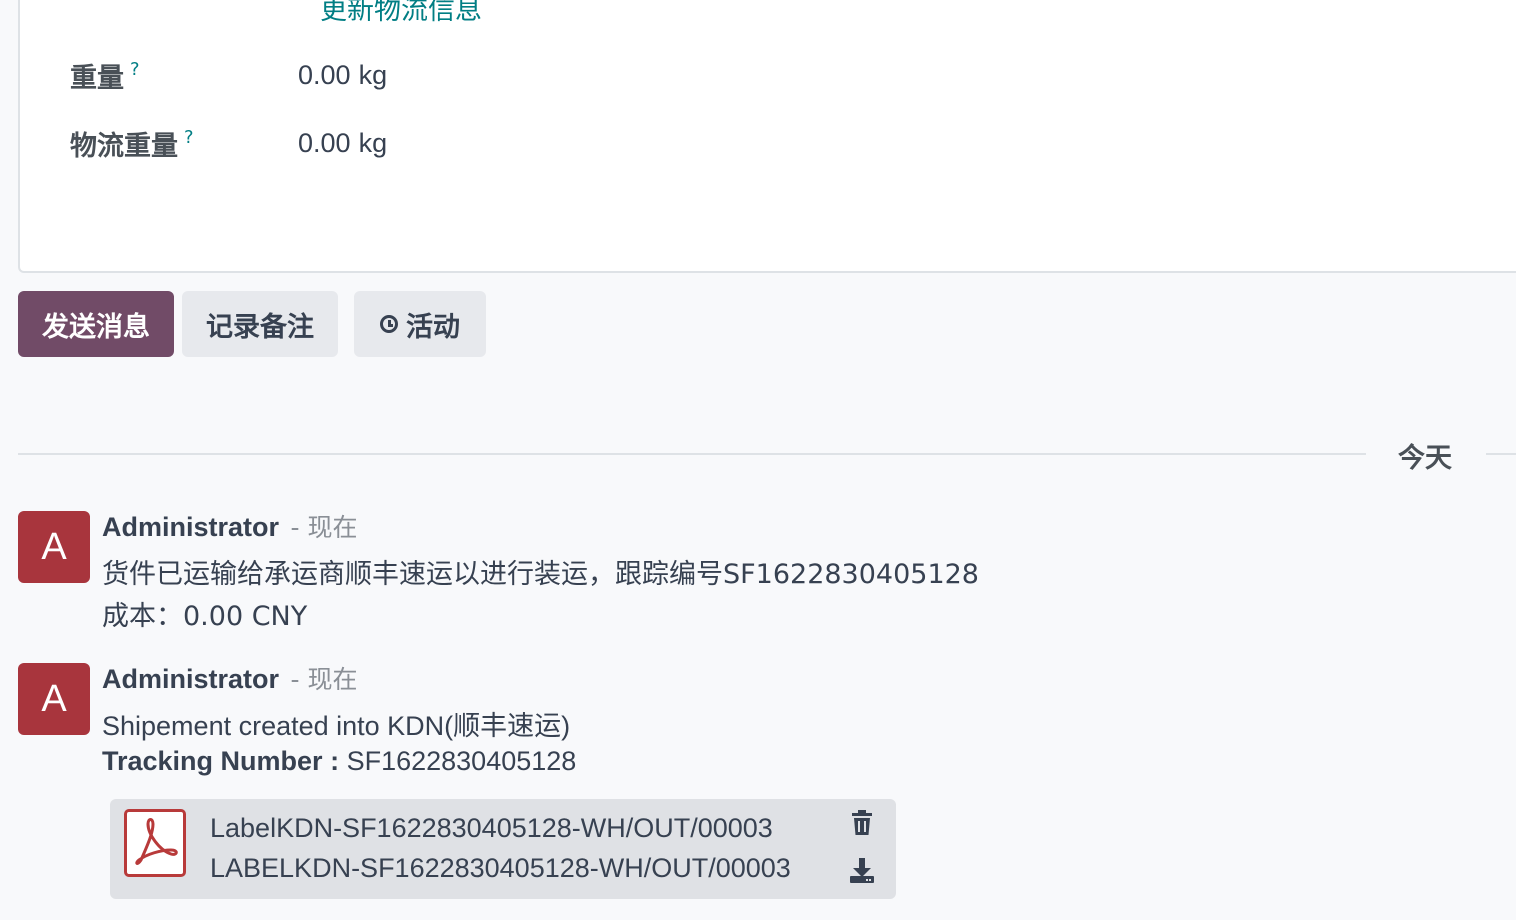 The image size is (1516, 920). I want to click on field-label-weight: 重量?, so click(105, 75).